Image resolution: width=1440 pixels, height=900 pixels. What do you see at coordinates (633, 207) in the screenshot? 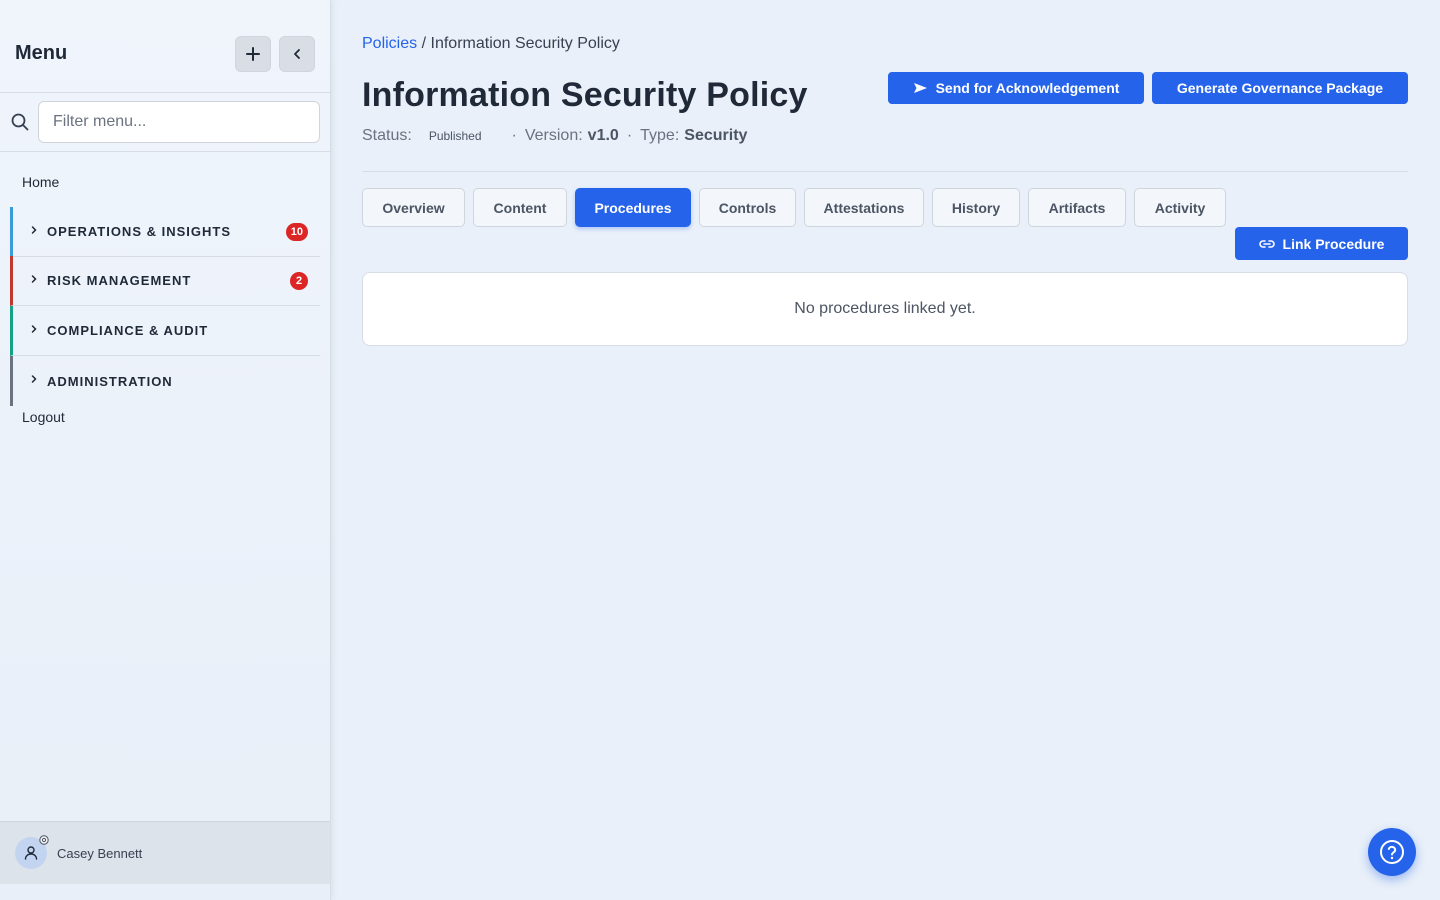
I see `tab-procedures: Procedures` at bounding box center [633, 207].